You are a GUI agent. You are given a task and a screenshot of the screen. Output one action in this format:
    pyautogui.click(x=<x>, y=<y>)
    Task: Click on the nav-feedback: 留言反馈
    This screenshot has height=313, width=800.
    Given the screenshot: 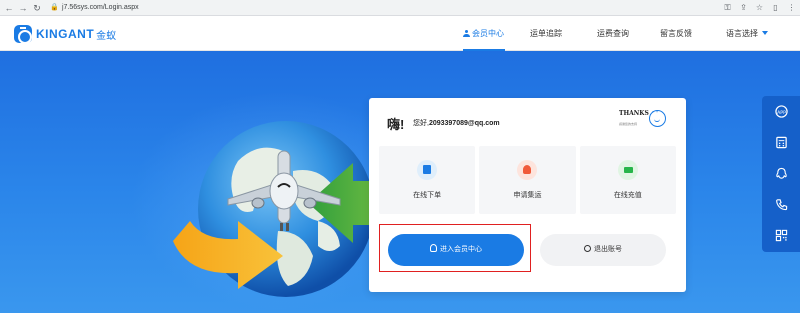 What is the action you would take?
    pyautogui.click(x=680, y=33)
    